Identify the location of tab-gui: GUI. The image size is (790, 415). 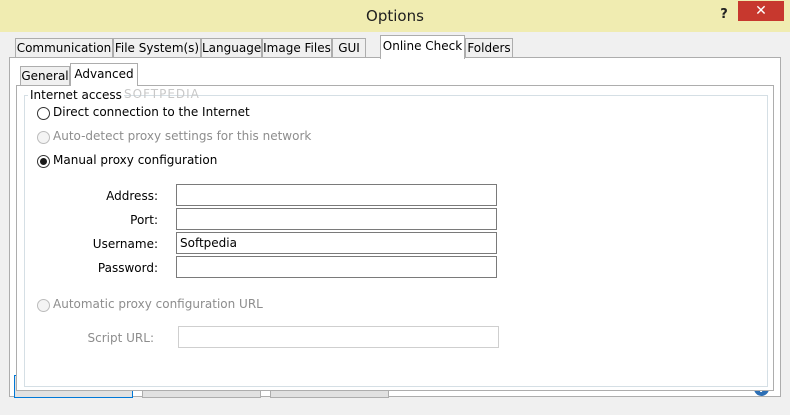
(349, 47).